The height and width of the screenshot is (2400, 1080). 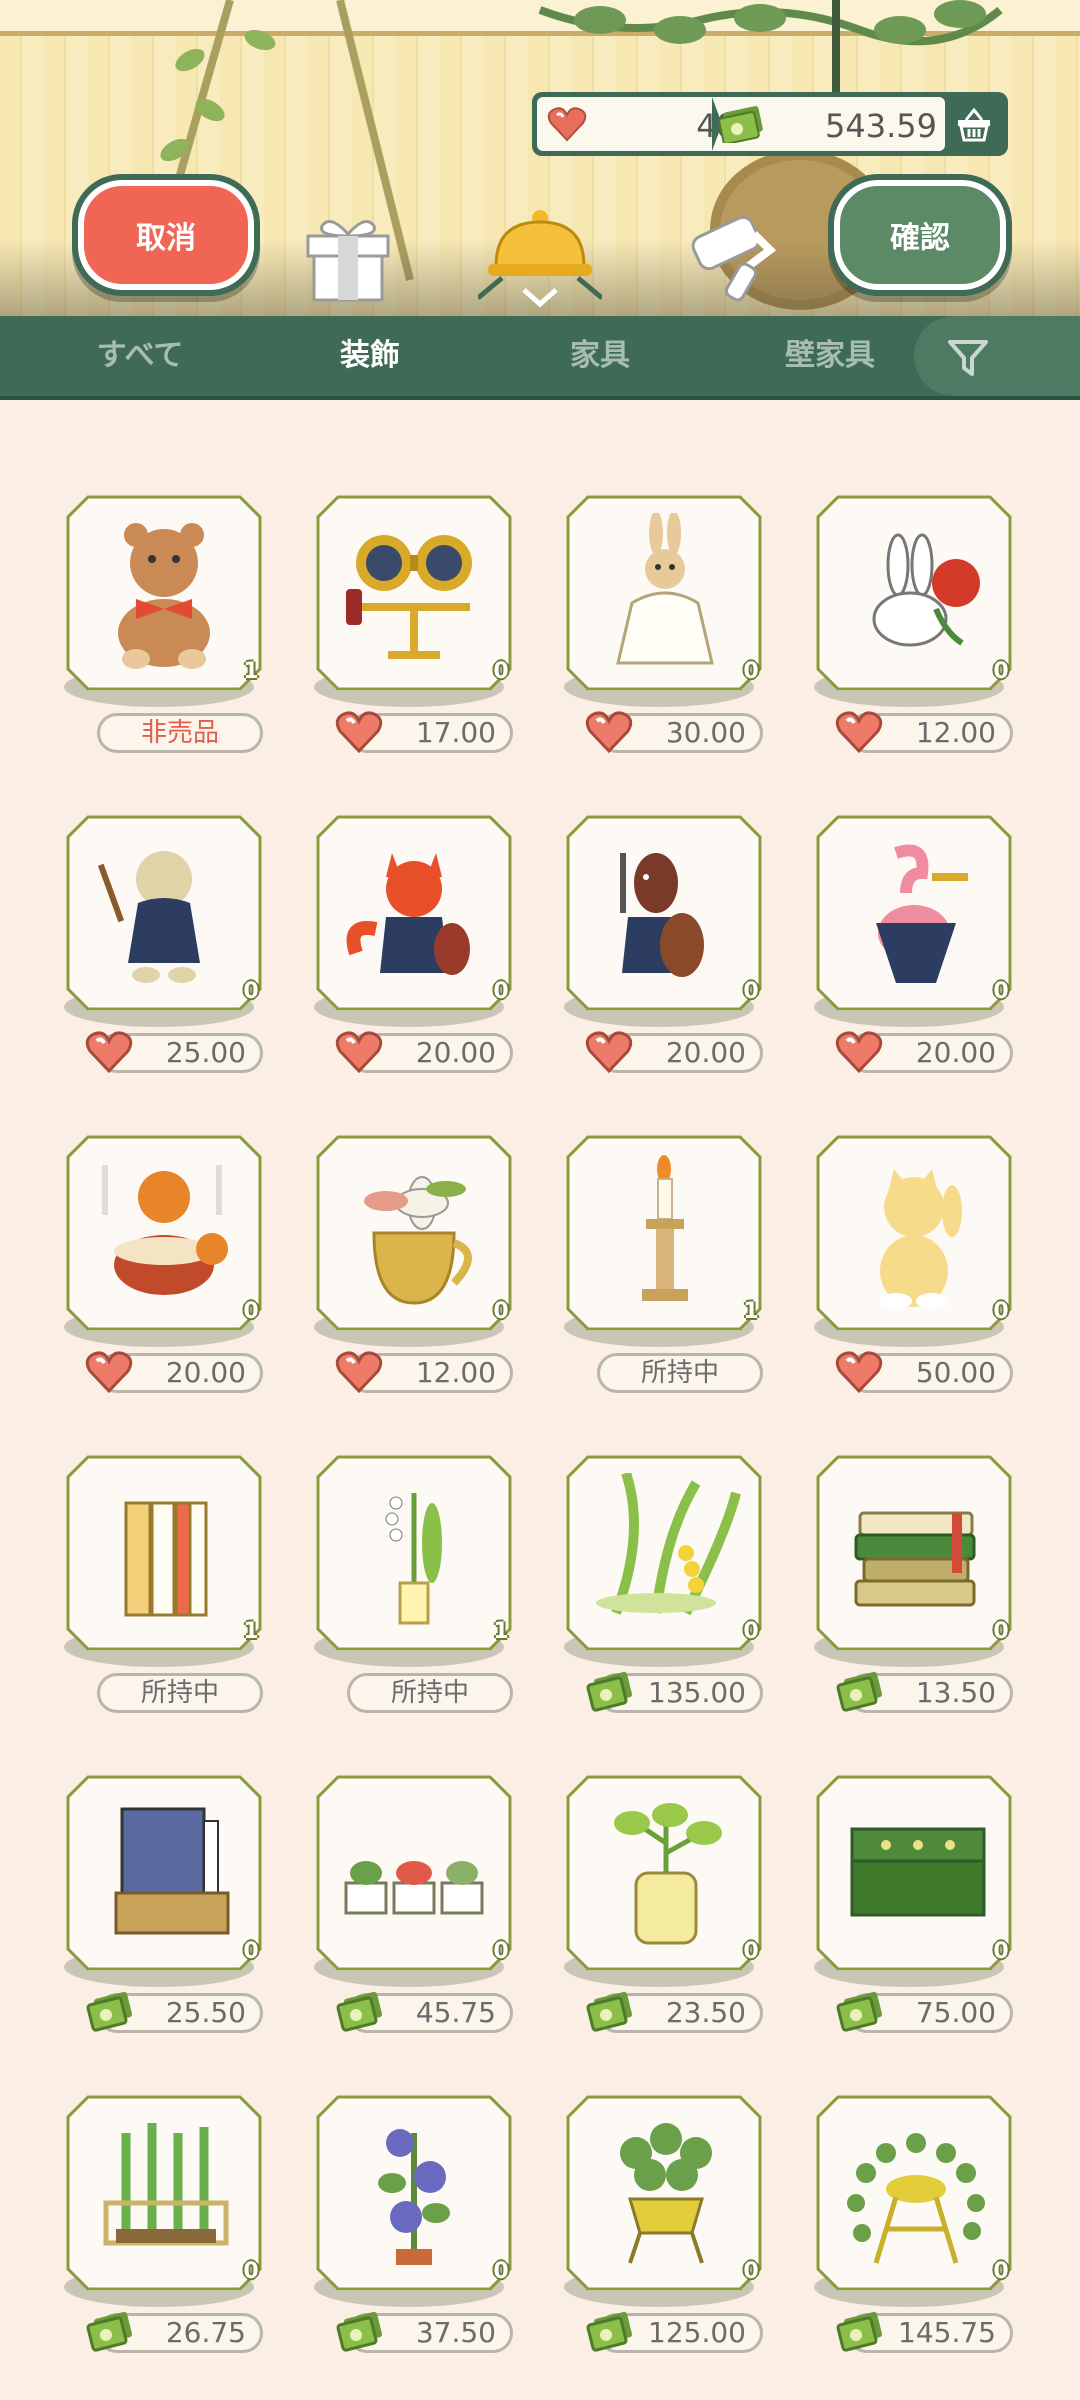 What do you see at coordinates (408, 914) in the screenshot?
I see `fox-violinist-icon` at bounding box center [408, 914].